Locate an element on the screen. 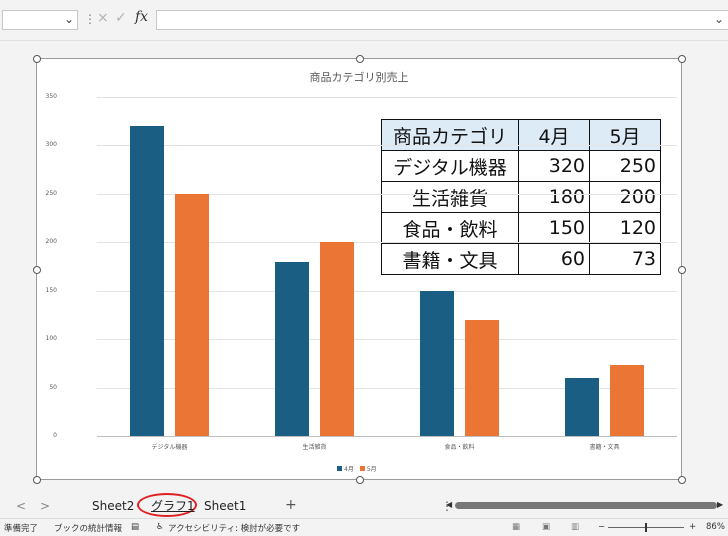 This screenshot has width=728, height=536. table-cell: 120 is located at coordinates (625, 228).